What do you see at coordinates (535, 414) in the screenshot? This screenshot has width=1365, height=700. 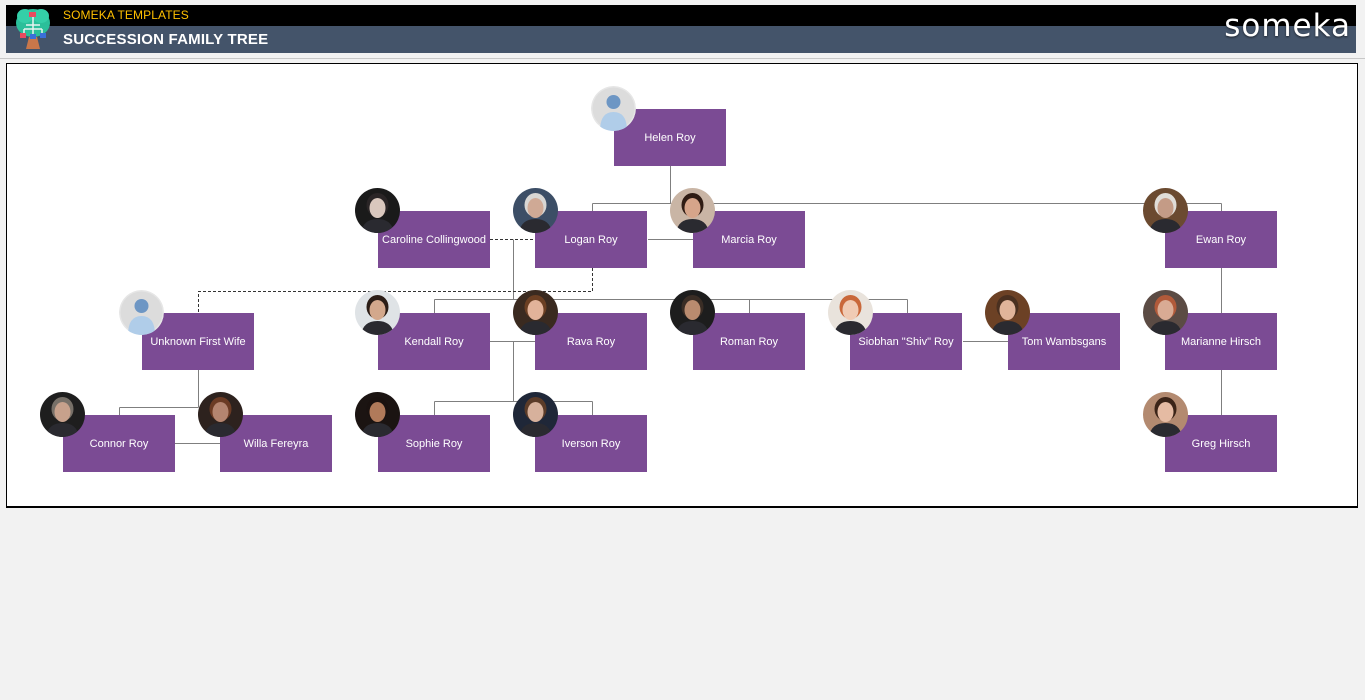 I see `avatar-iverson` at bounding box center [535, 414].